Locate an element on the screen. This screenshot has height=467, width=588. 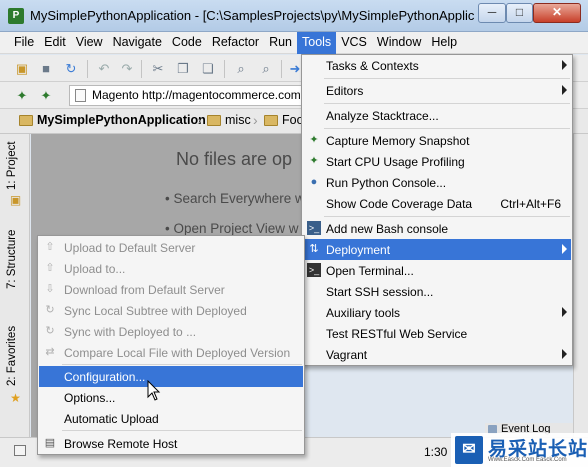
menu-item-browse-remote: ▤ Browse Remote Host is located at coordinates (171, 443).